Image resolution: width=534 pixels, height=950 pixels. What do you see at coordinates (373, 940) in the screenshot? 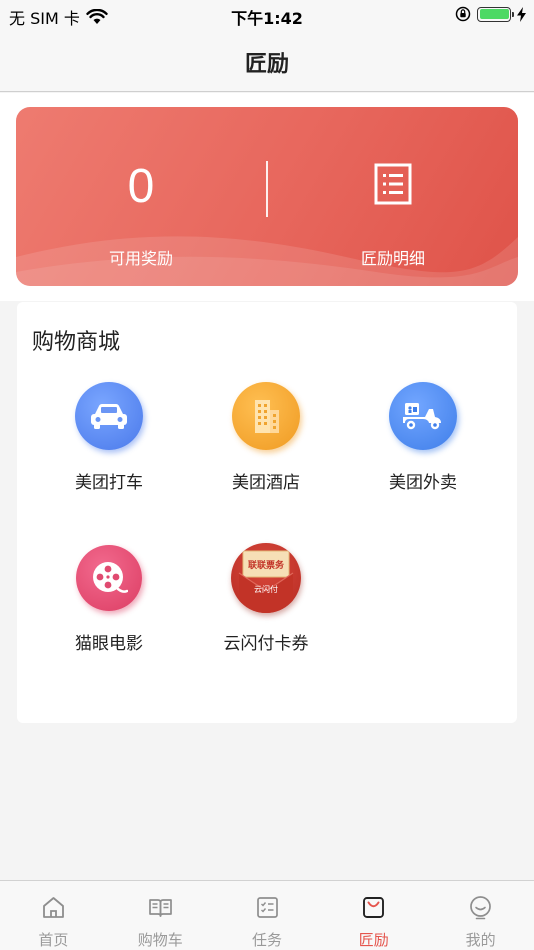
I see `tab-label: 匠励` at bounding box center [373, 940].